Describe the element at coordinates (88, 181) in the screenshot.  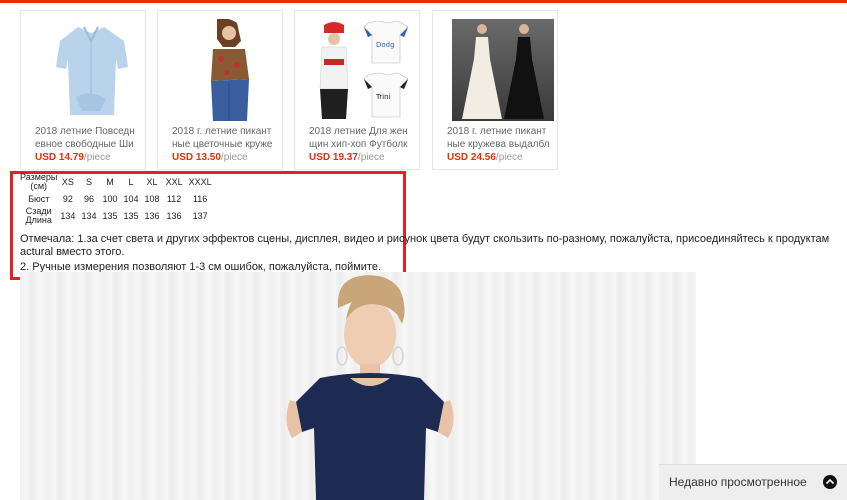
I see `size-header-cell: S` at that location.